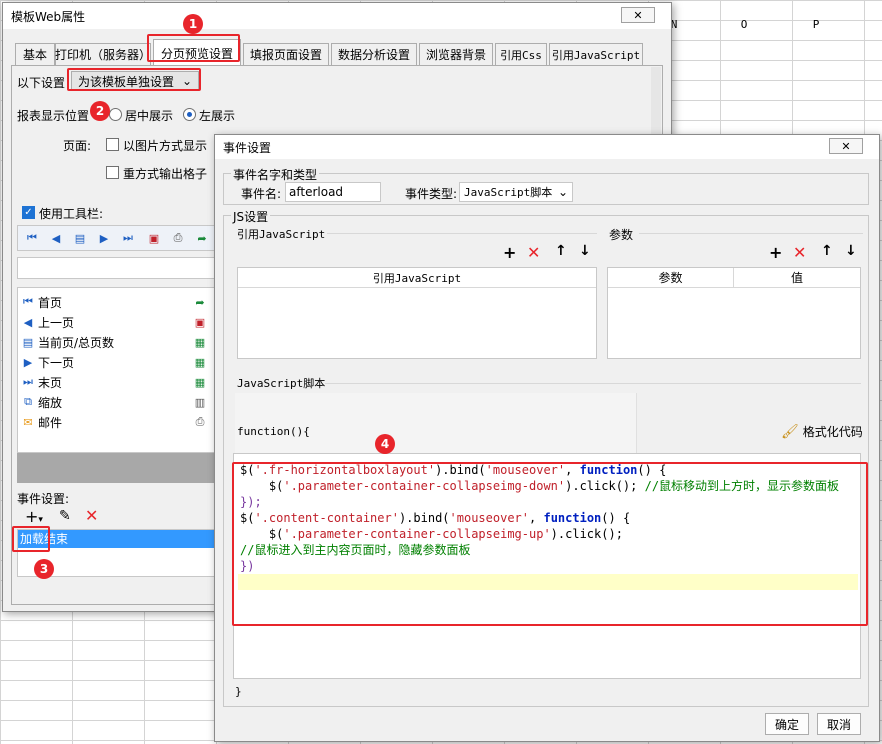  Describe the element at coordinates (816, 24) in the screenshot. I see `column-header-p: P` at that location.